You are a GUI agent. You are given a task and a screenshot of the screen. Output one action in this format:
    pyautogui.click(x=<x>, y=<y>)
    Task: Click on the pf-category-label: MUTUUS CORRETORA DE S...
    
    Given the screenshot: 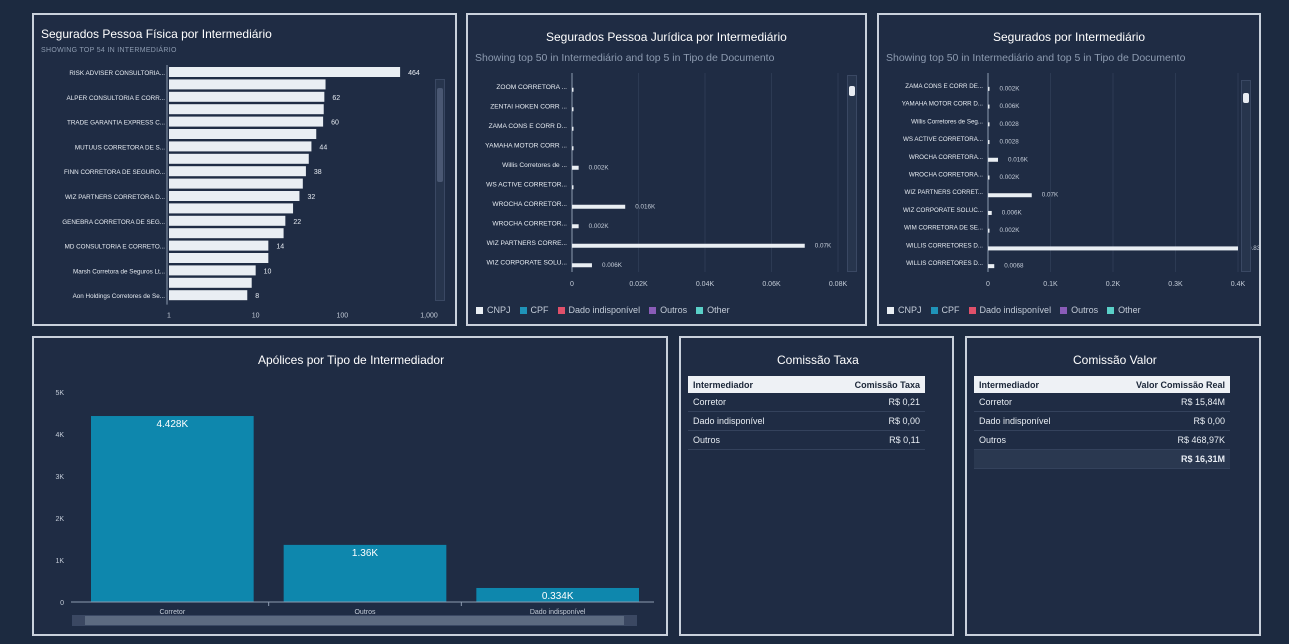 What is the action you would take?
    pyautogui.click(x=120, y=147)
    